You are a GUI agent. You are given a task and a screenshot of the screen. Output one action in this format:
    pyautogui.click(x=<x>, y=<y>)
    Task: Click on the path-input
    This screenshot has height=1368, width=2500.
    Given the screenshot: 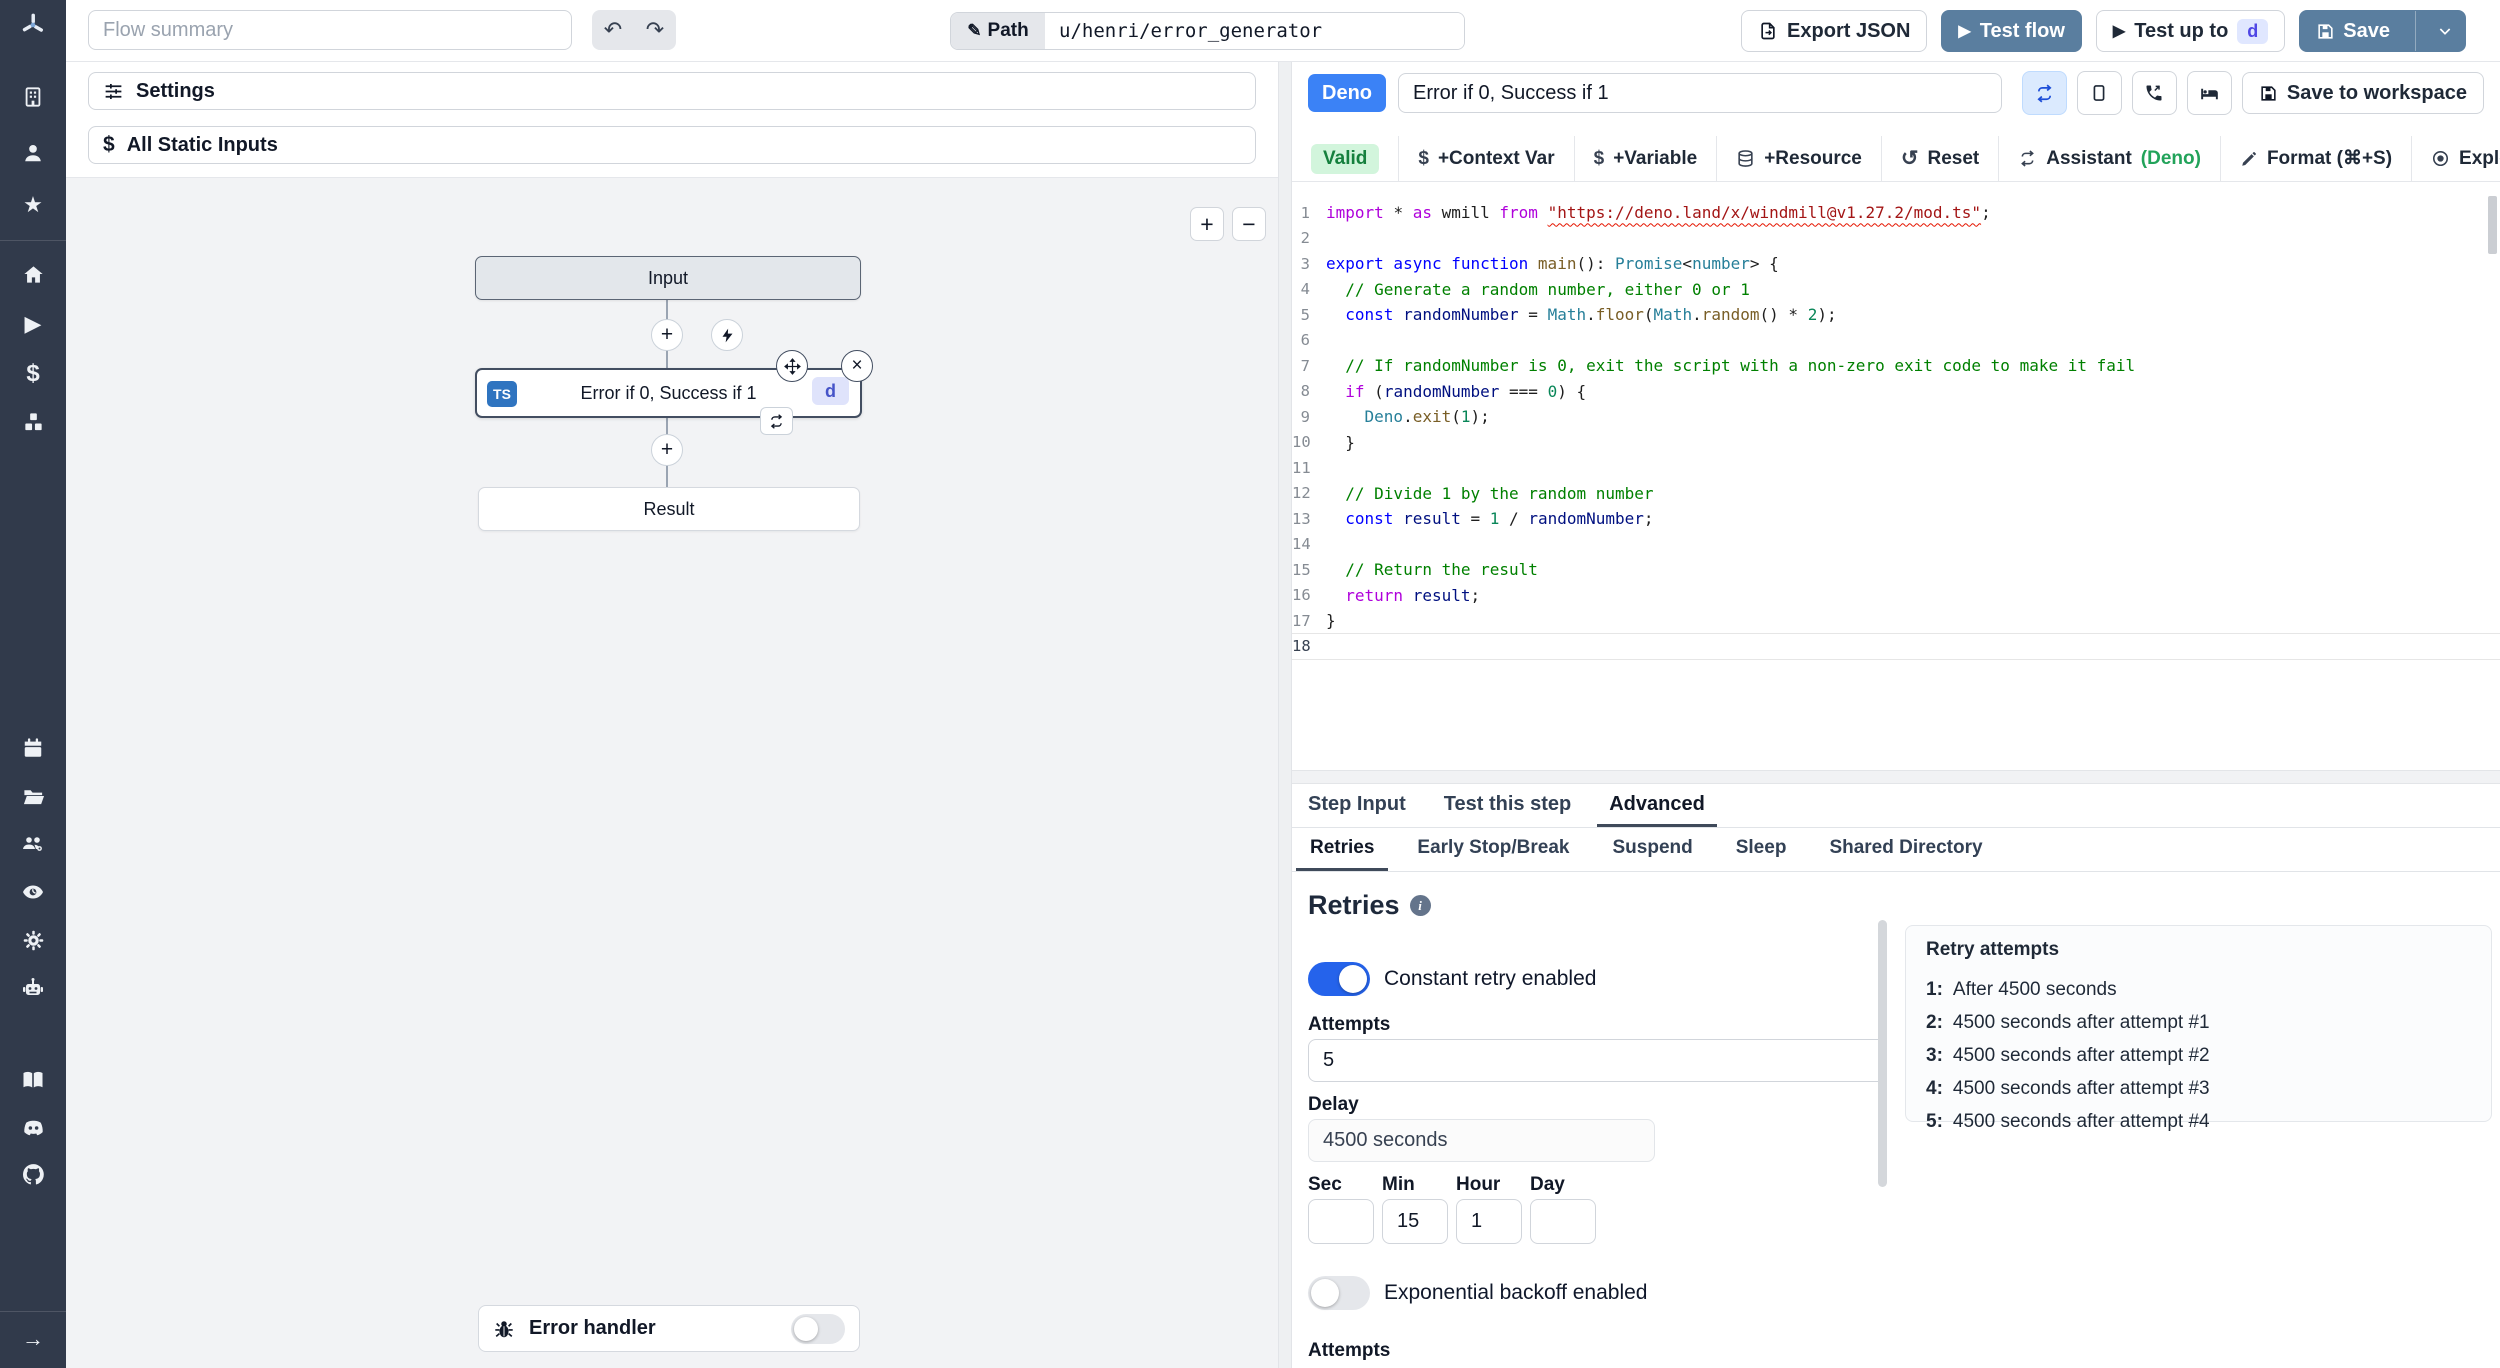 What is the action you would take?
    pyautogui.click(x=1254, y=31)
    